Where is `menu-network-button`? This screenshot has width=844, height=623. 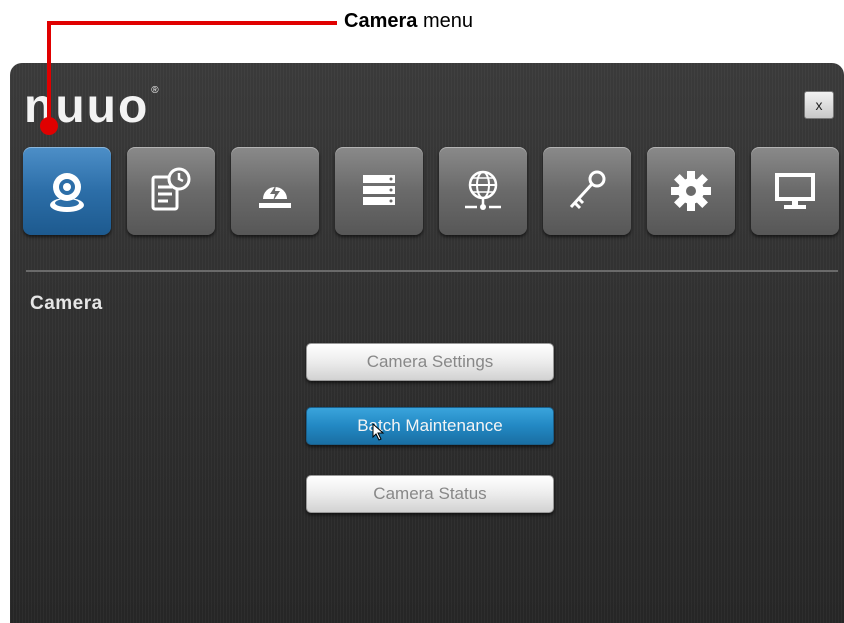 menu-network-button is located at coordinates (483, 191).